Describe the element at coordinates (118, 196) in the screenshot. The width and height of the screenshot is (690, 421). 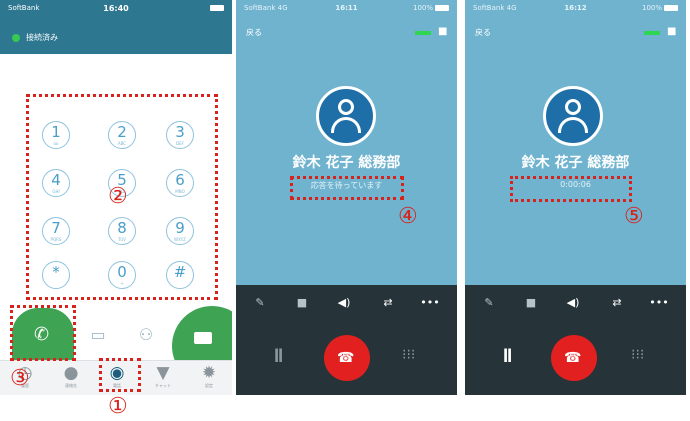
I see `annotation-2: ②` at that location.